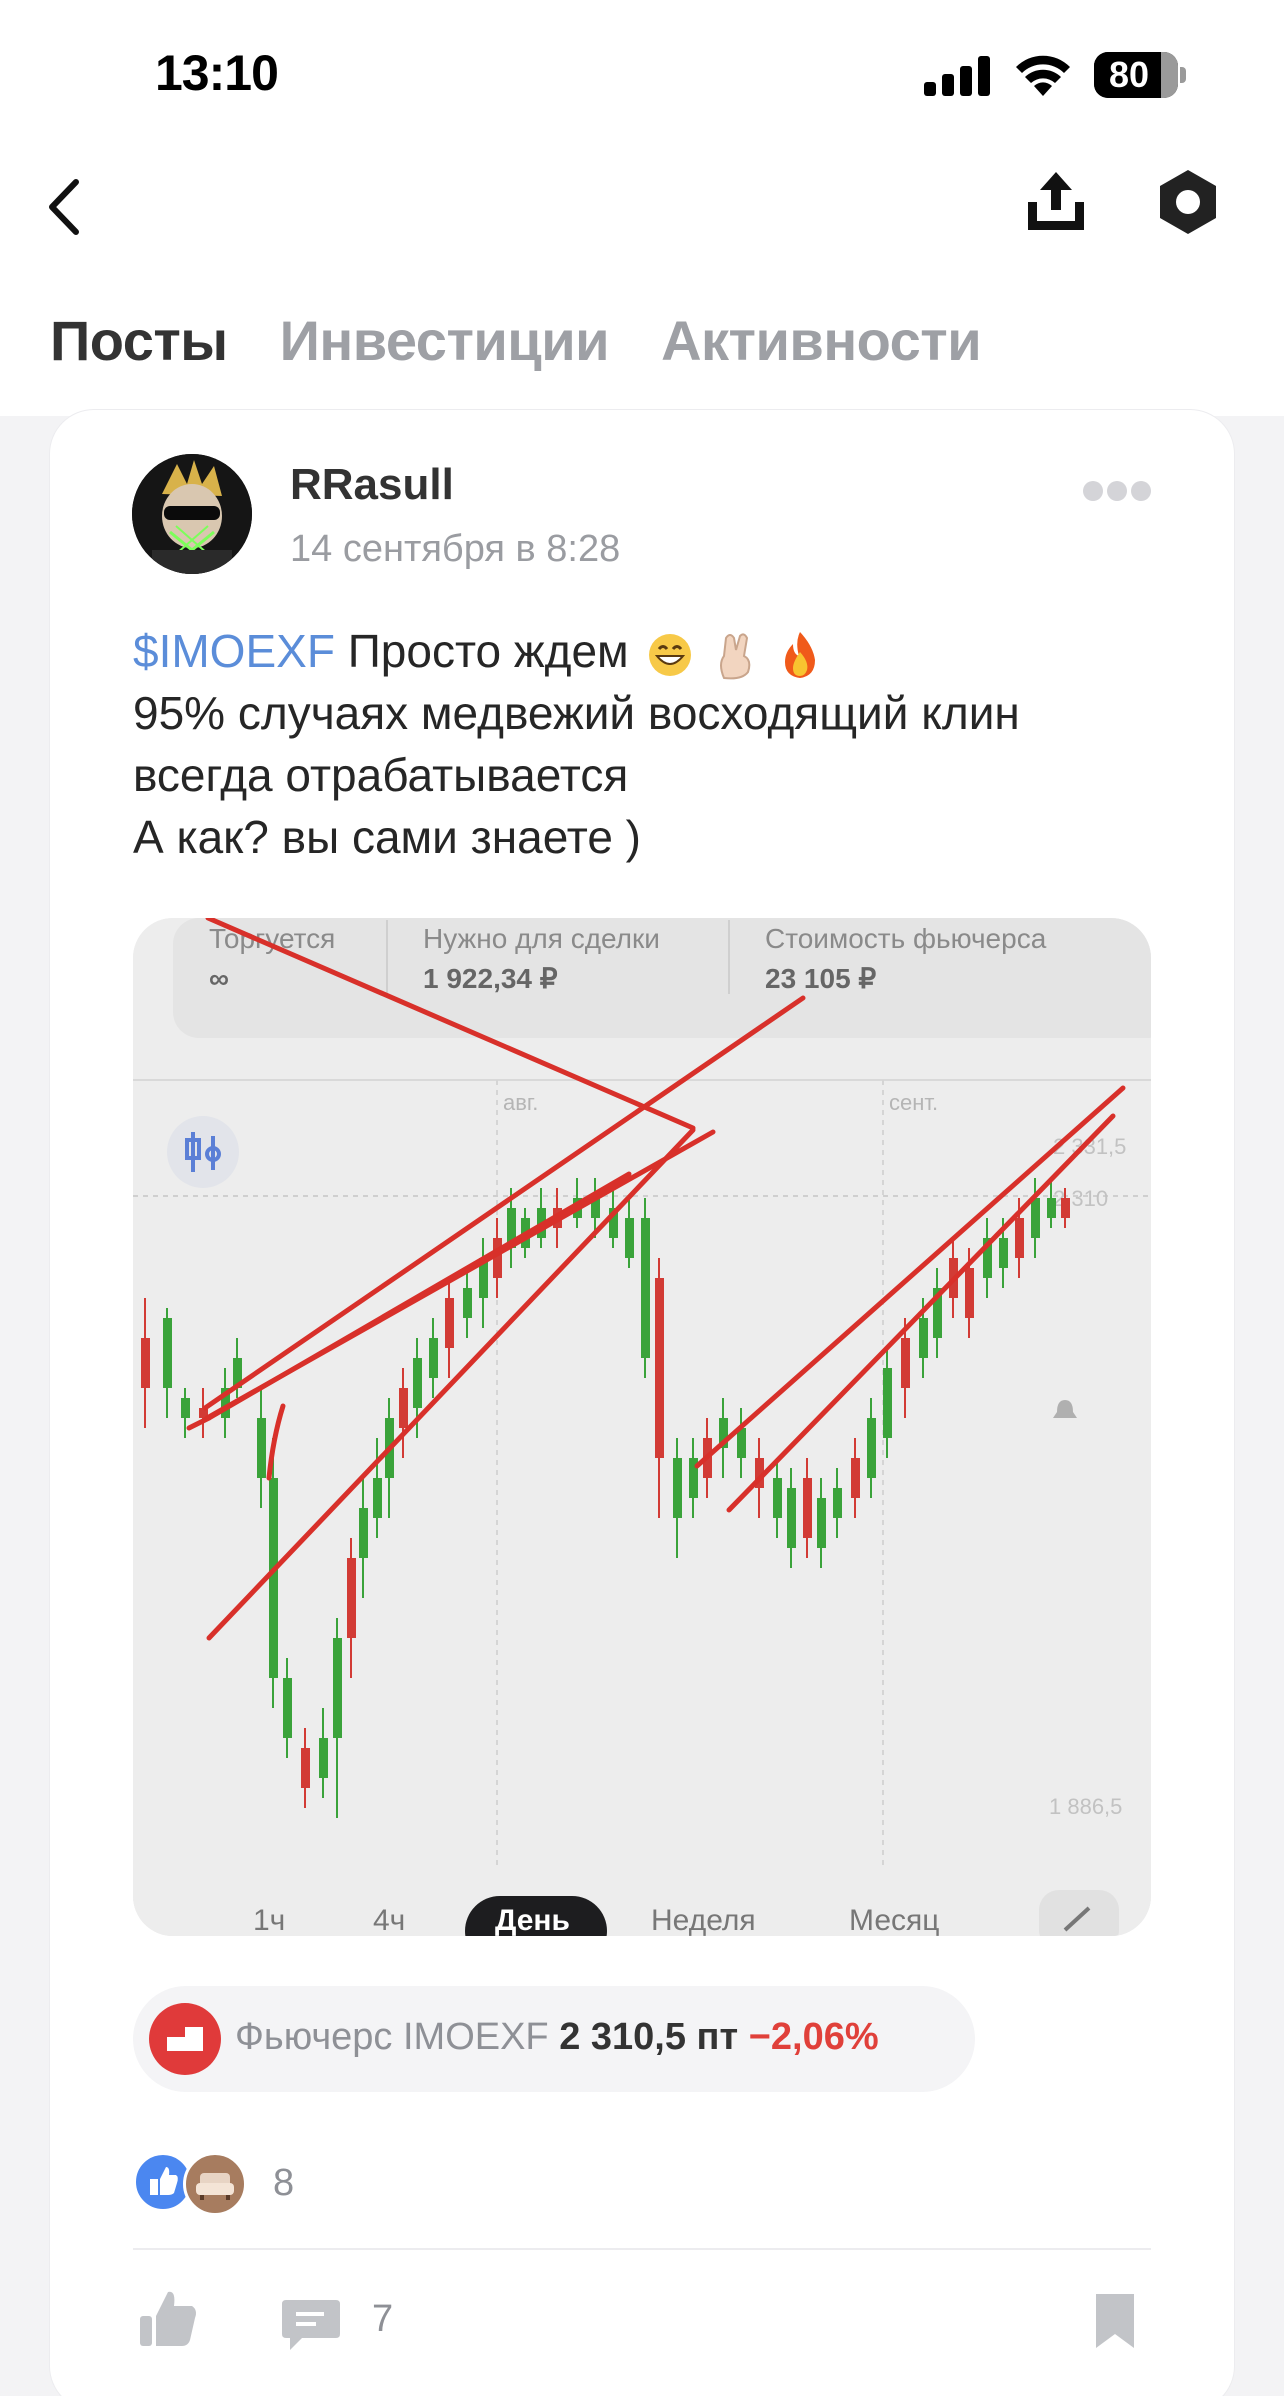  I want to click on battery-icon: 80, so click(1140, 75).